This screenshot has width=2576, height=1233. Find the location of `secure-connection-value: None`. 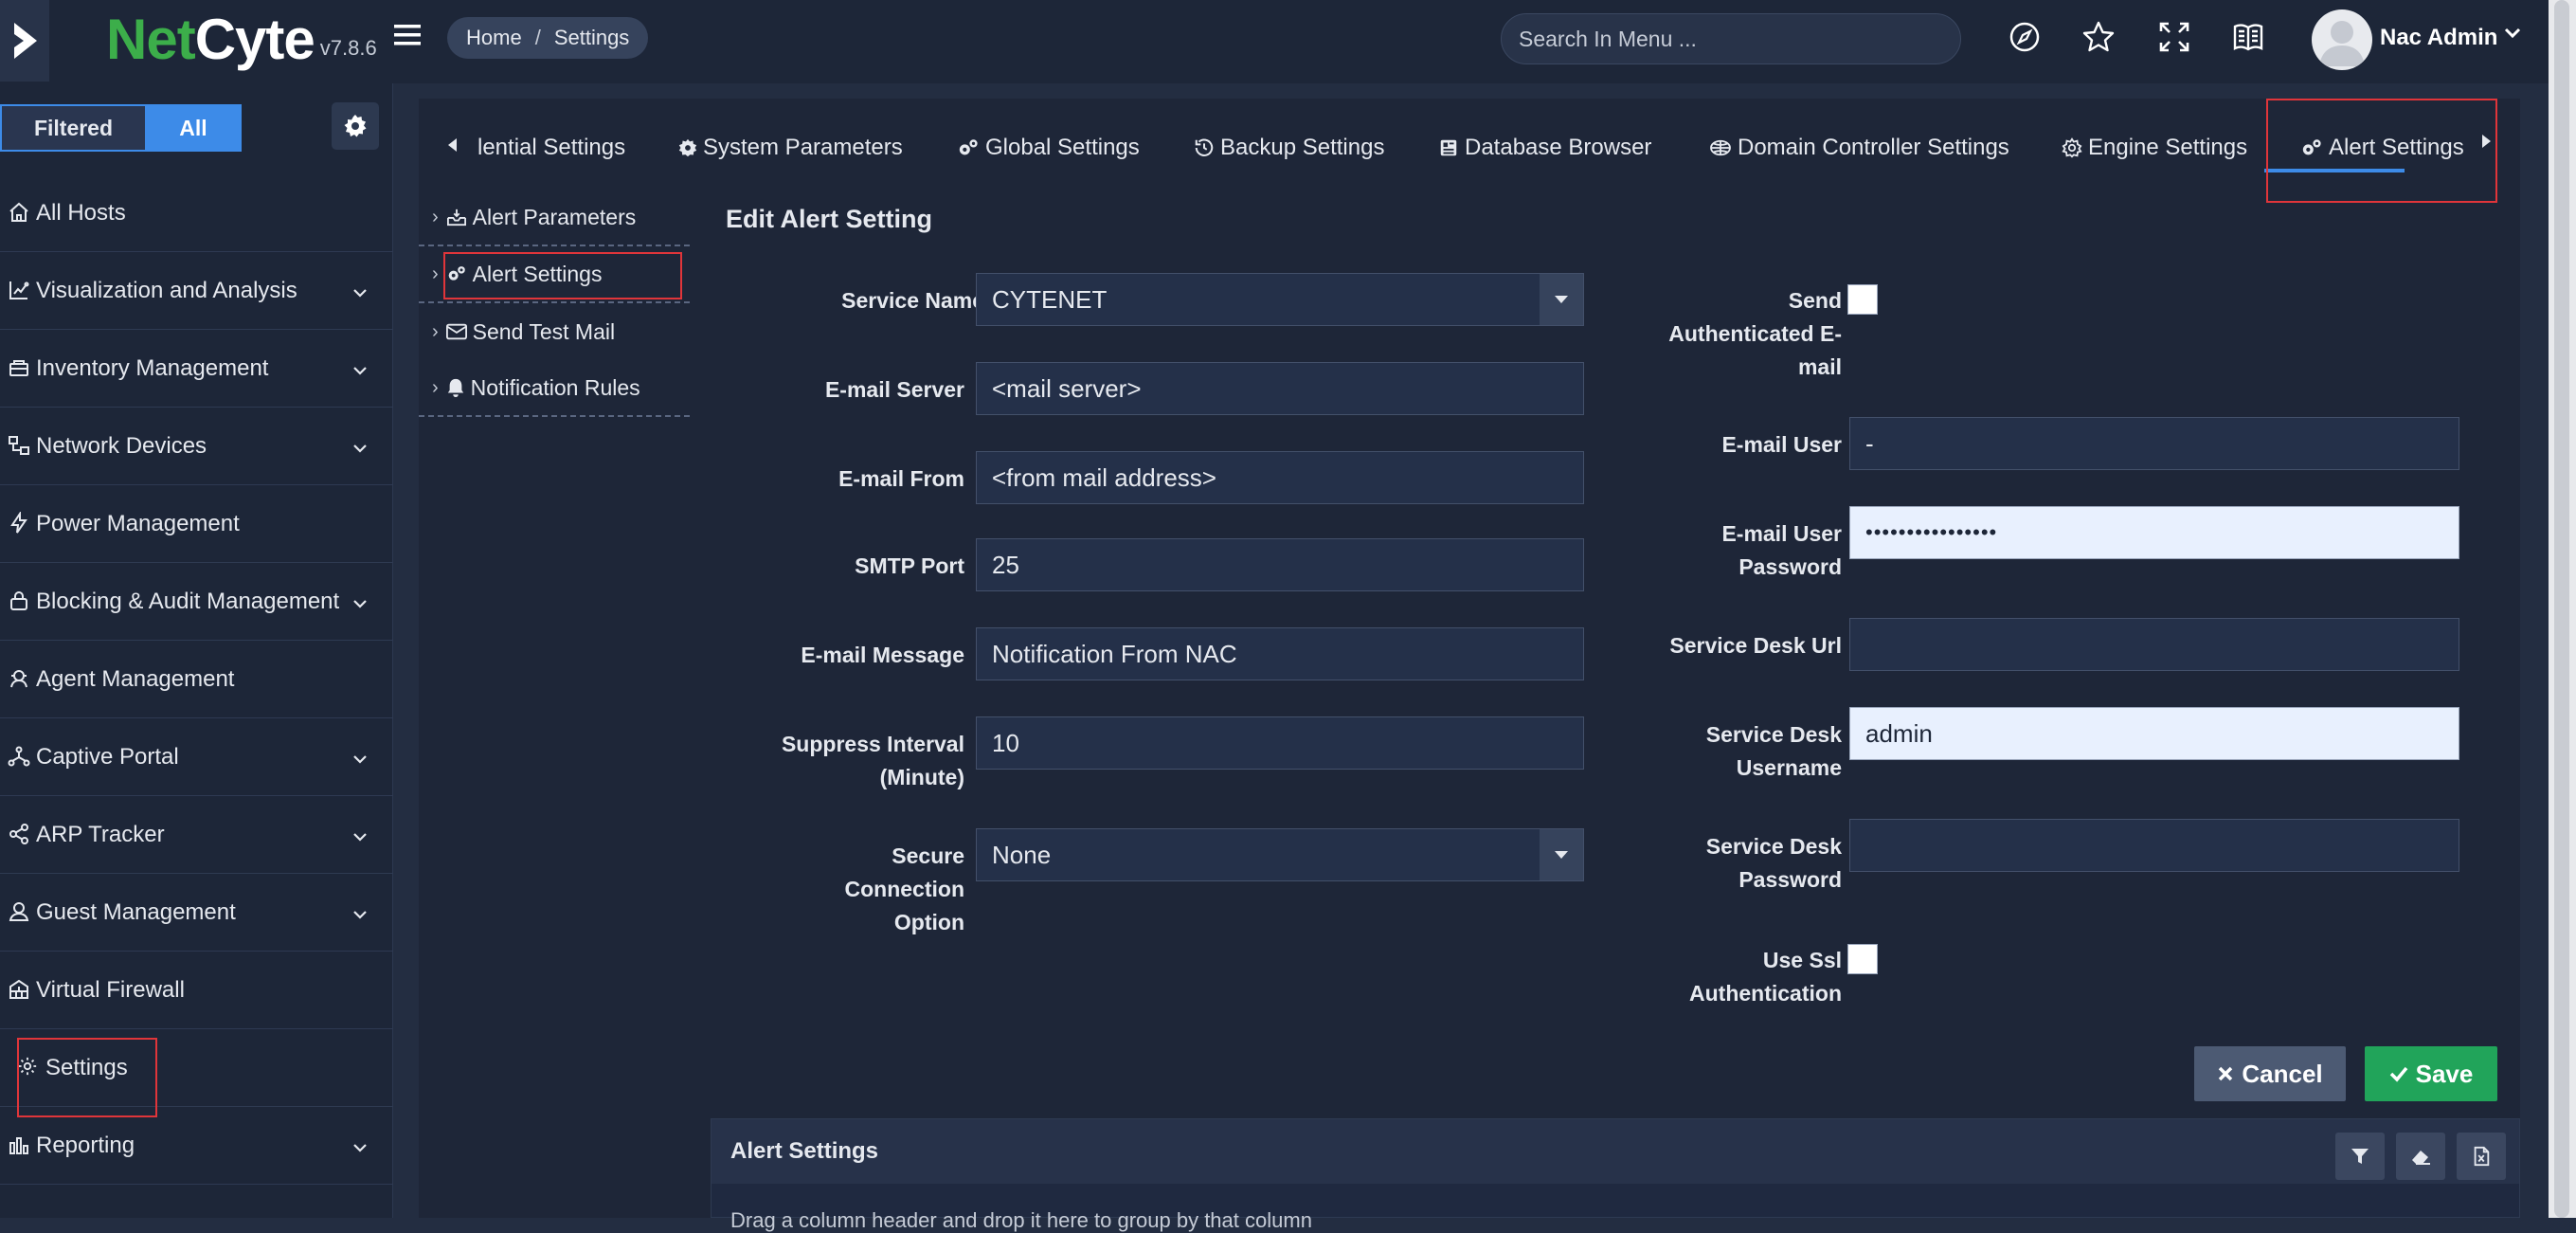

secure-connection-value: None is located at coordinates (1022, 854).